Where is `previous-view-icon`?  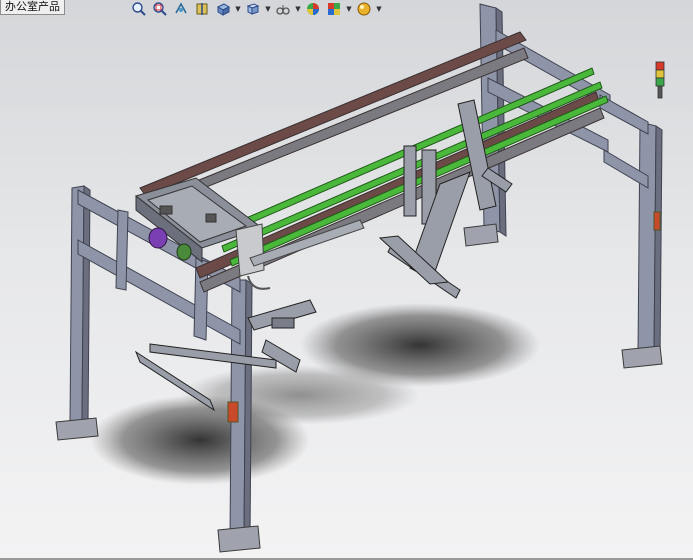 previous-view-icon is located at coordinates (181, 9).